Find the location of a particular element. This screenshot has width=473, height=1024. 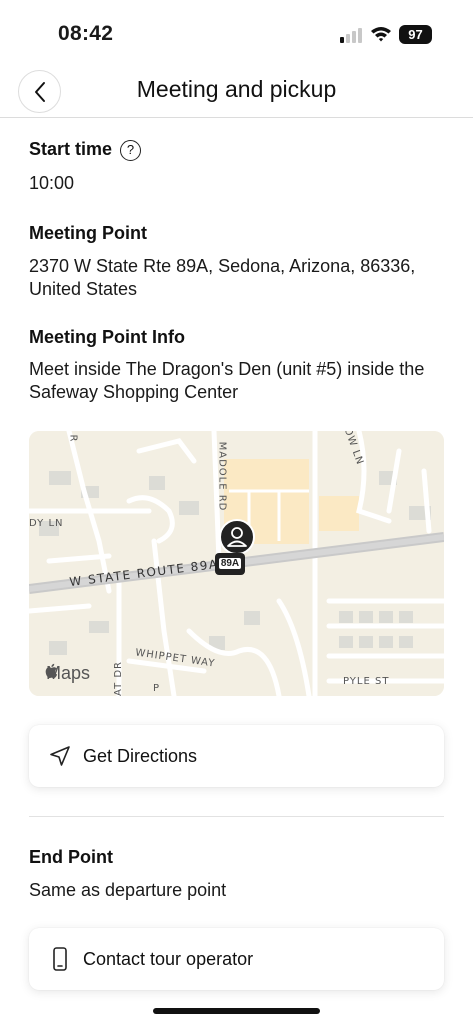

phone-icon is located at coordinates (60, 959).